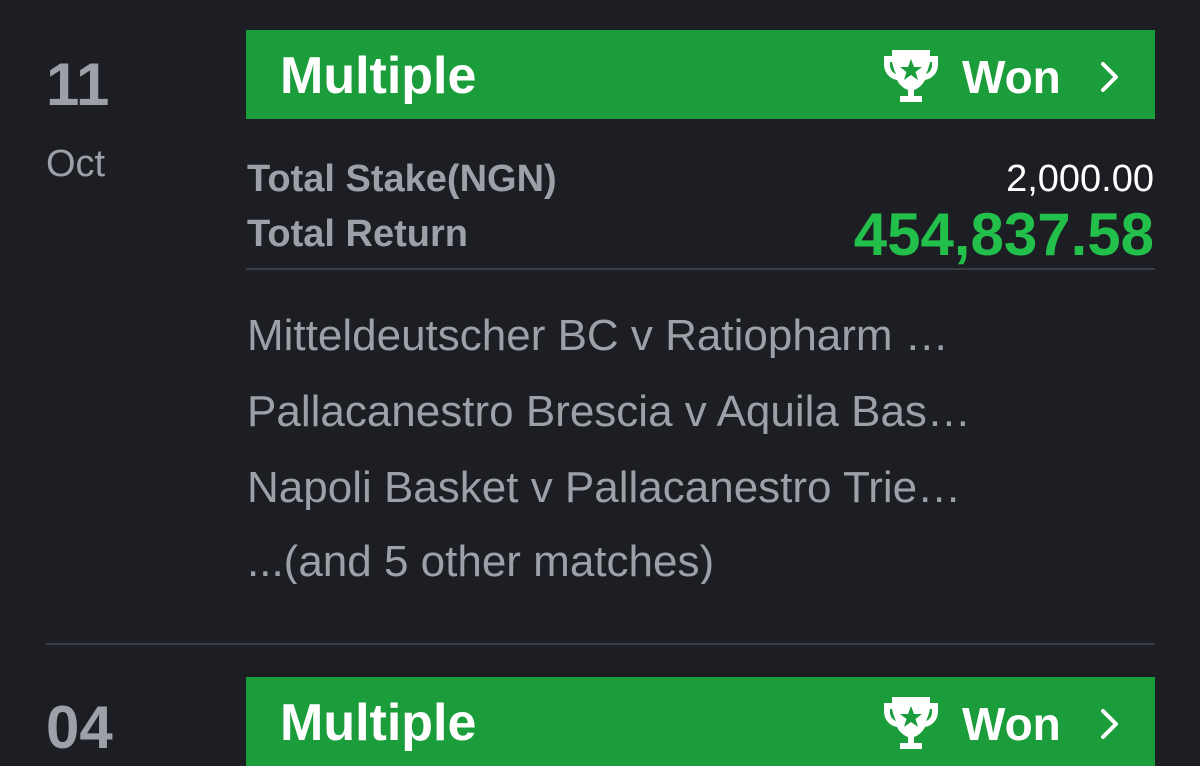 Image resolution: width=1200 pixels, height=766 pixels. Describe the element at coordinates (1003, 234) in the screenshot. I see `total-return-value: 454,837.58` at that location.